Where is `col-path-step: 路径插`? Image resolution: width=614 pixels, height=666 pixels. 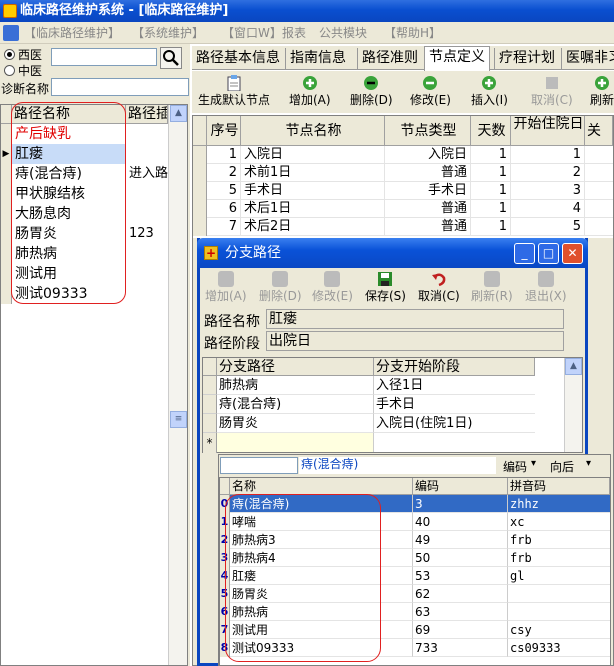
col-path-step: 路径插 is located at coordinates (147, 114).